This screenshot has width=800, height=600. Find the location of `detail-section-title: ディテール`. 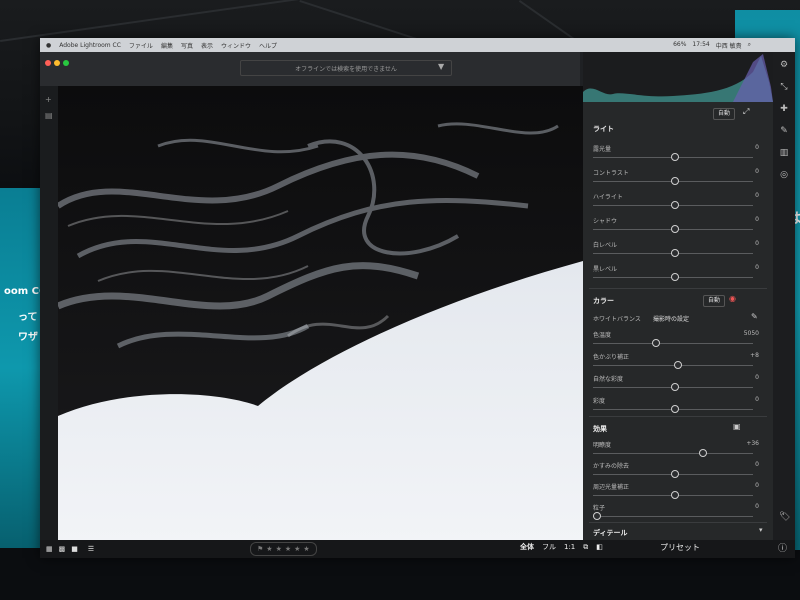

detail-section-title: ディテール is located at coordinates (610, 533).